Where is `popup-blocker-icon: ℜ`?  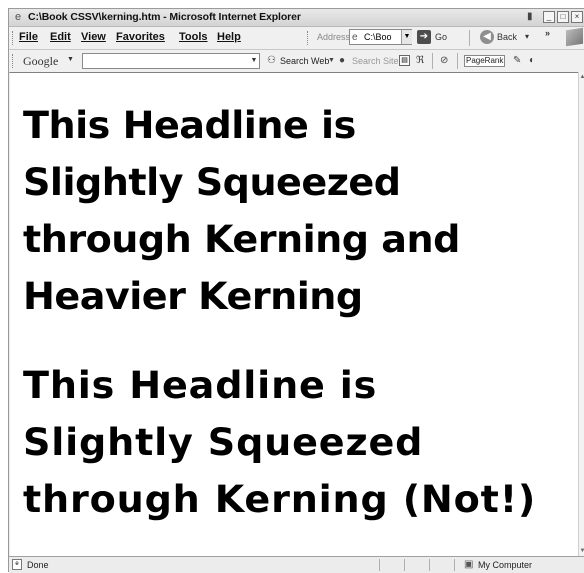 popup-blocker-icon: ℜ is located at coordinates (420, 61).